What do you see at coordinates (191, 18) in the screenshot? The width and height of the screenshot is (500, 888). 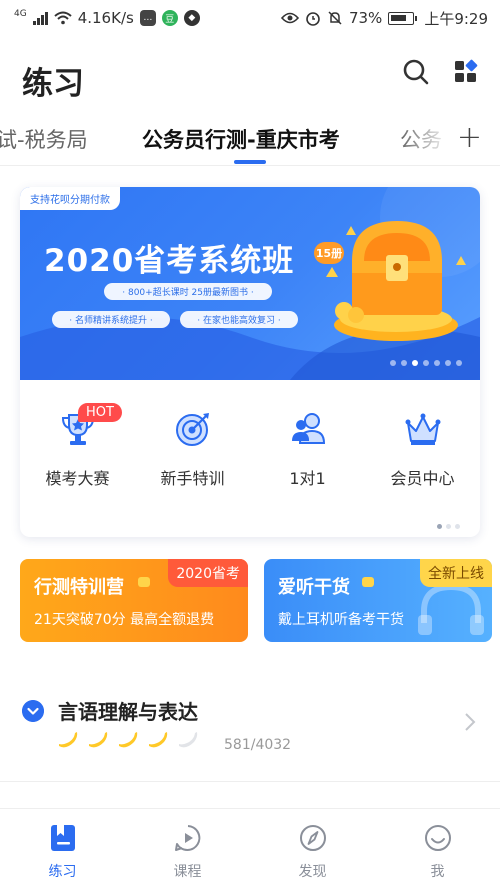 I see `qq-icon: ◆` at bounding box center [191, 18].